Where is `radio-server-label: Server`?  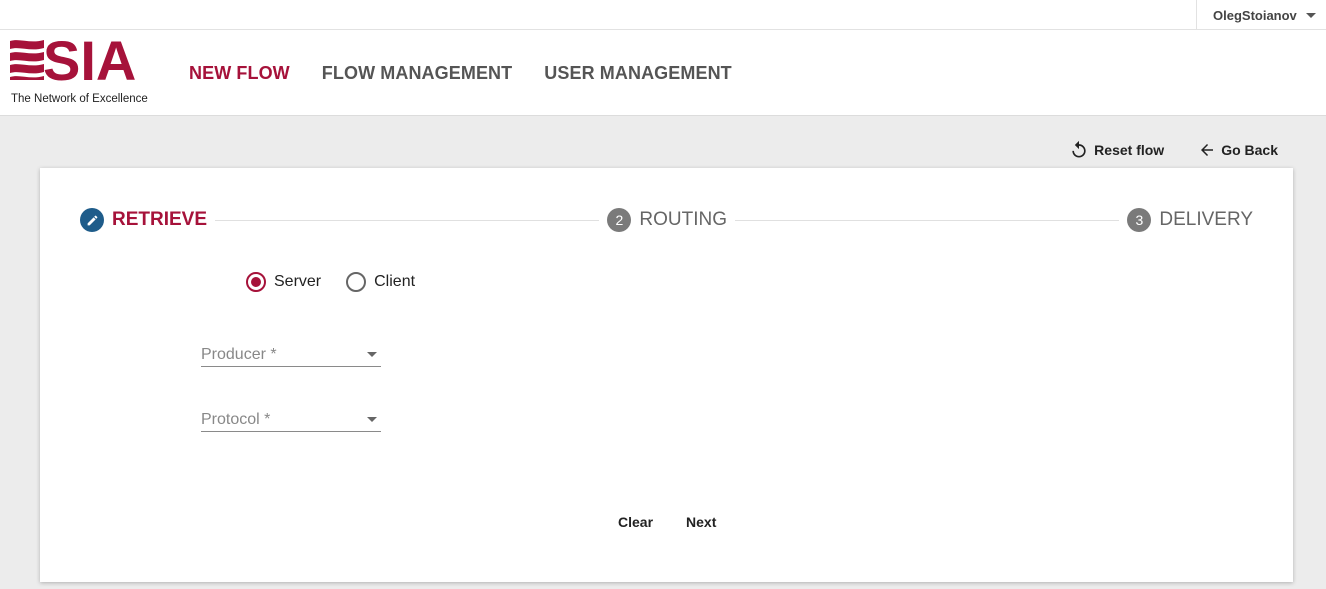
radio-server-label: Server is located at coordinates (298, 281).